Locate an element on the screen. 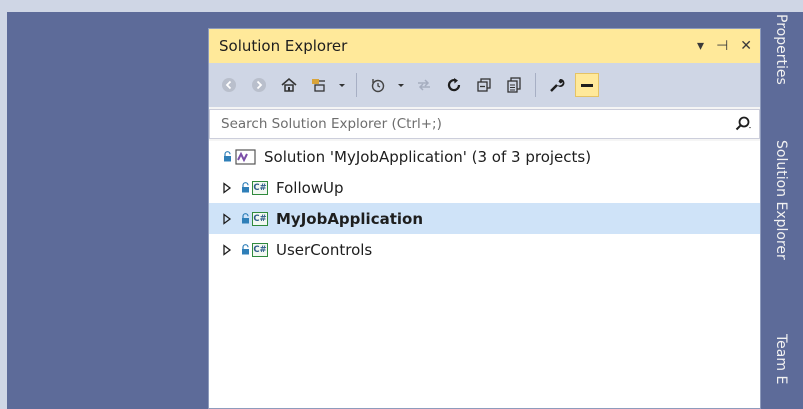 This screenshot has height=409, width=803. properties-icon is located at coordinates (557, 85).